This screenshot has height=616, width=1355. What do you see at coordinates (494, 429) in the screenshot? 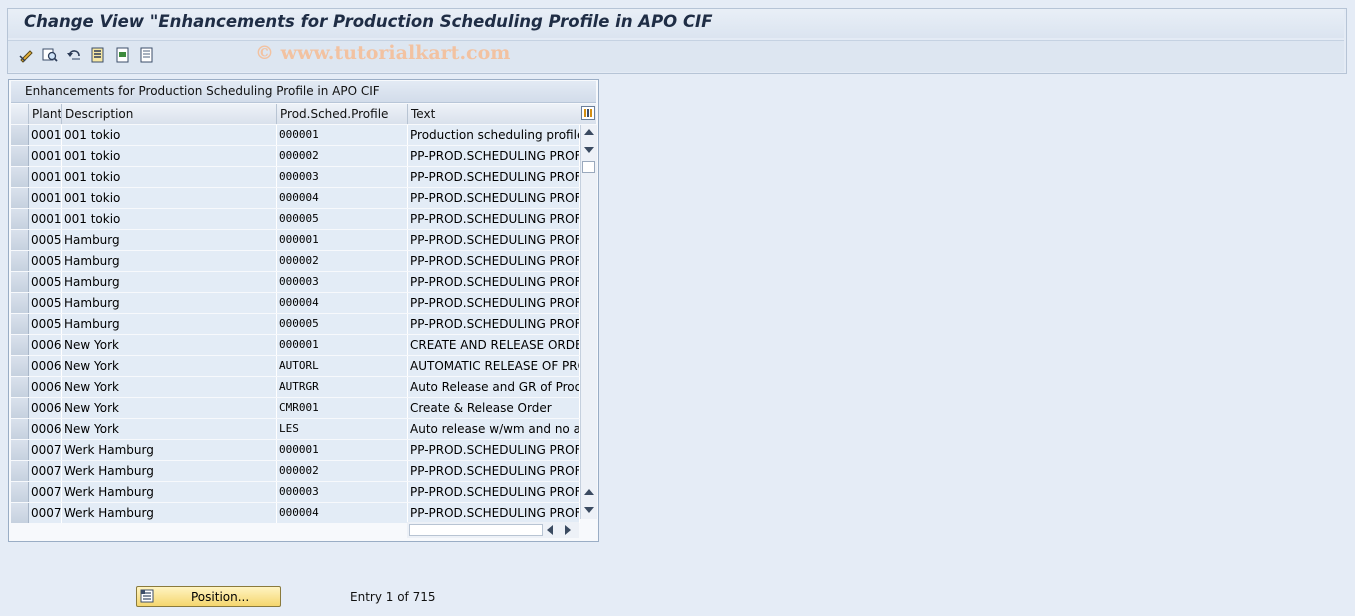
I see `cell-text: Auto release w/wm and no aut` at bounding box center [494, 429].